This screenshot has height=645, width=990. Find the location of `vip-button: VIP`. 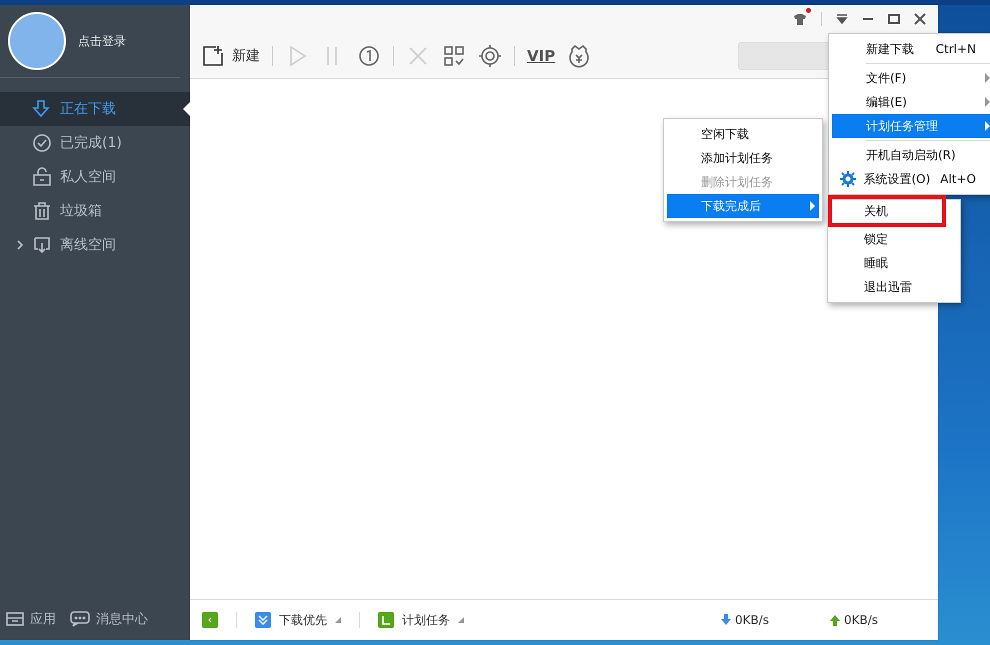

vip-button: VIP is located at coordinates (541, 55).